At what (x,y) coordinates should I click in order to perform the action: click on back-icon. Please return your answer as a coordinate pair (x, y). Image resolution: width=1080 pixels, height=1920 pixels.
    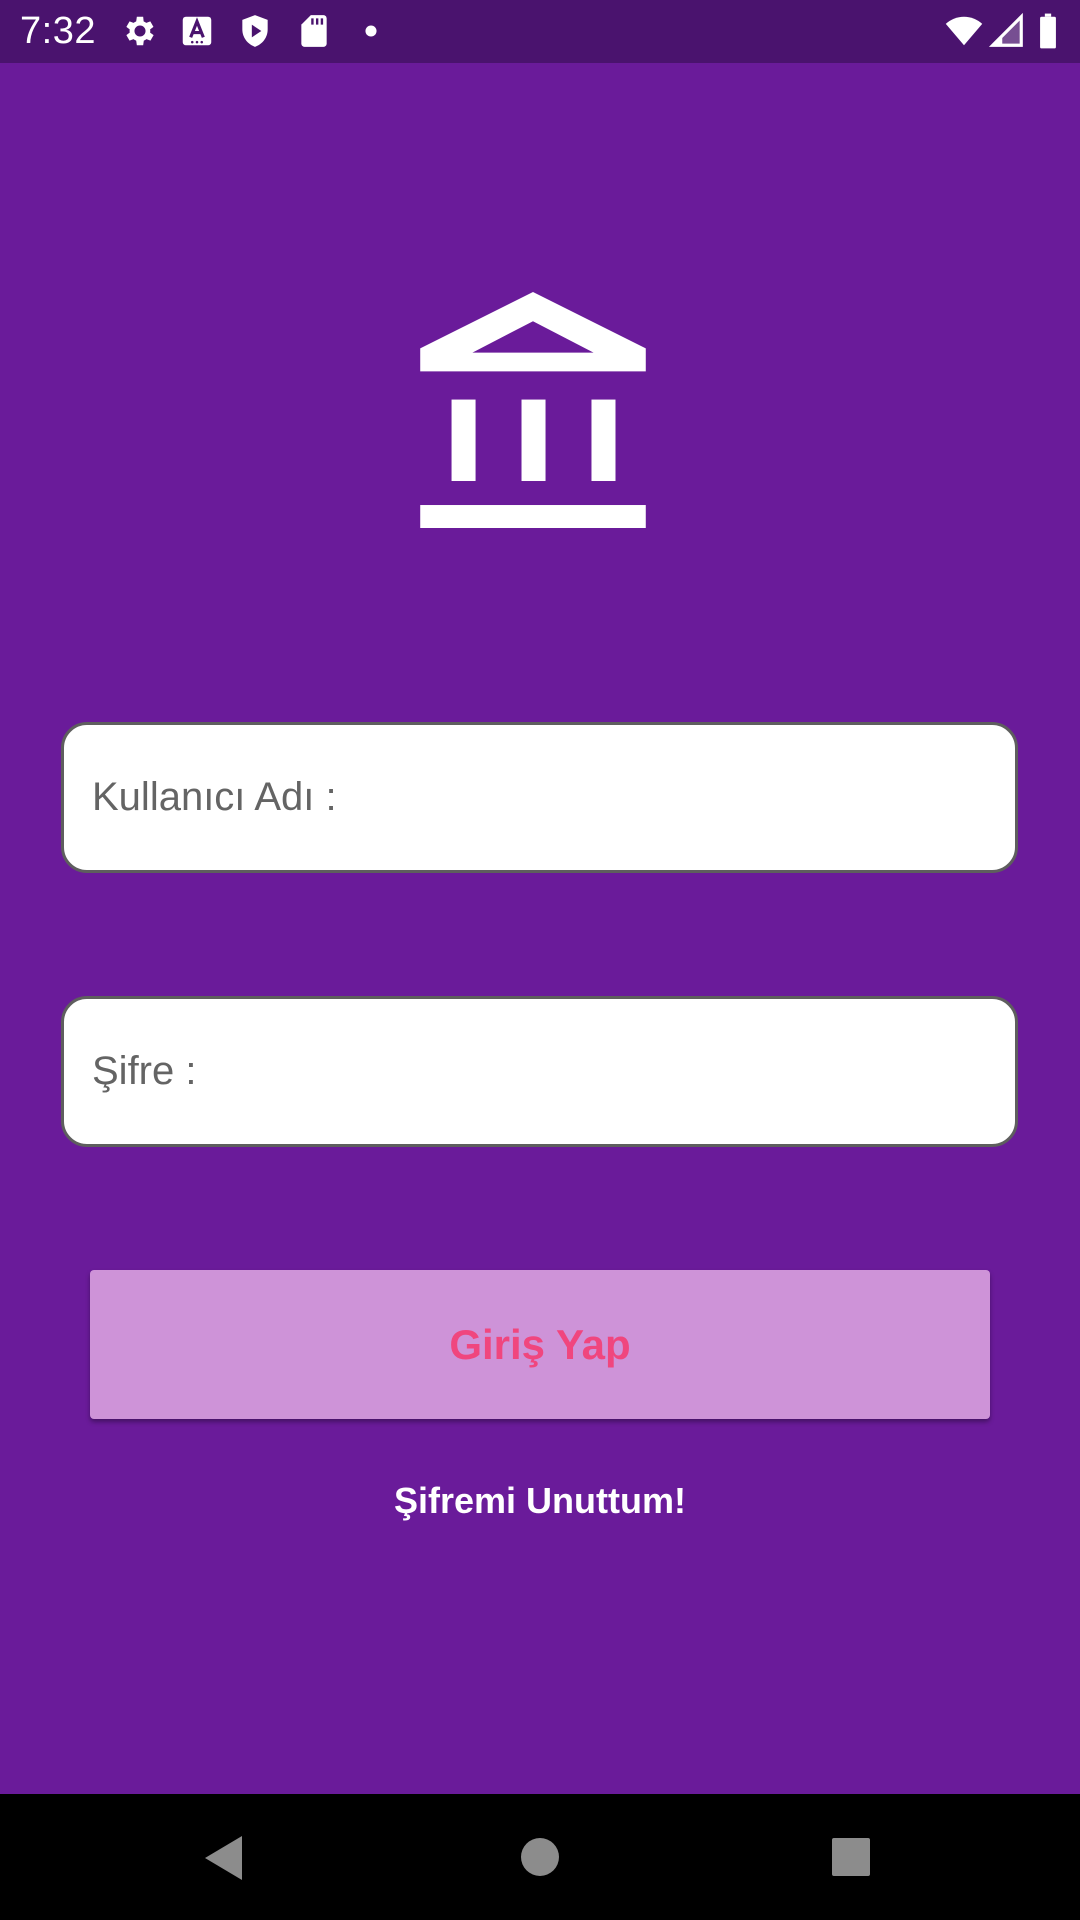
    Looking at the image, I should click on (226, 1857).